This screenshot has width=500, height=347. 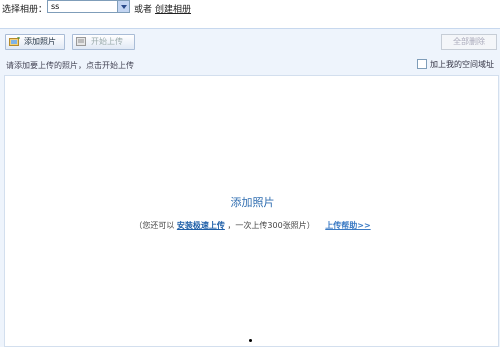 I want to click on watermark-checkbox, so click(x=422, y=64).